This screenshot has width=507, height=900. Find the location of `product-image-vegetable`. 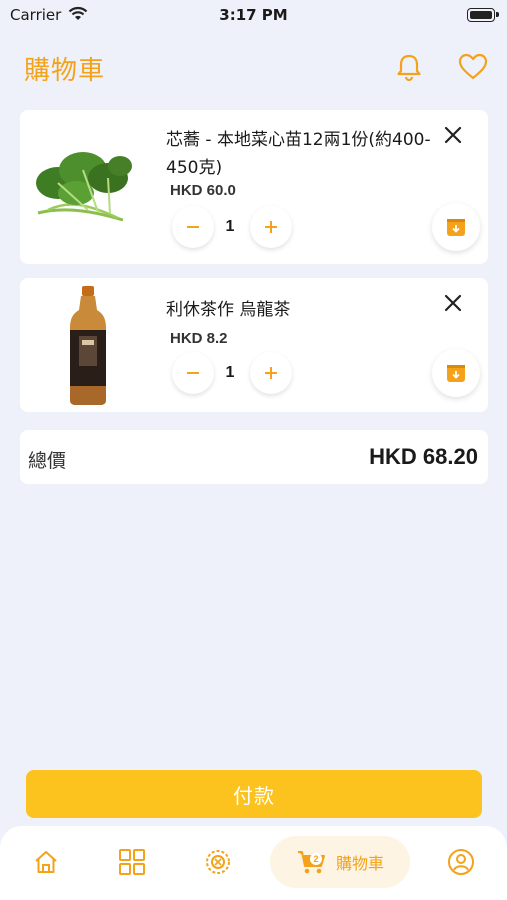

product-image-vegetable is located at coordinates (84, 187).